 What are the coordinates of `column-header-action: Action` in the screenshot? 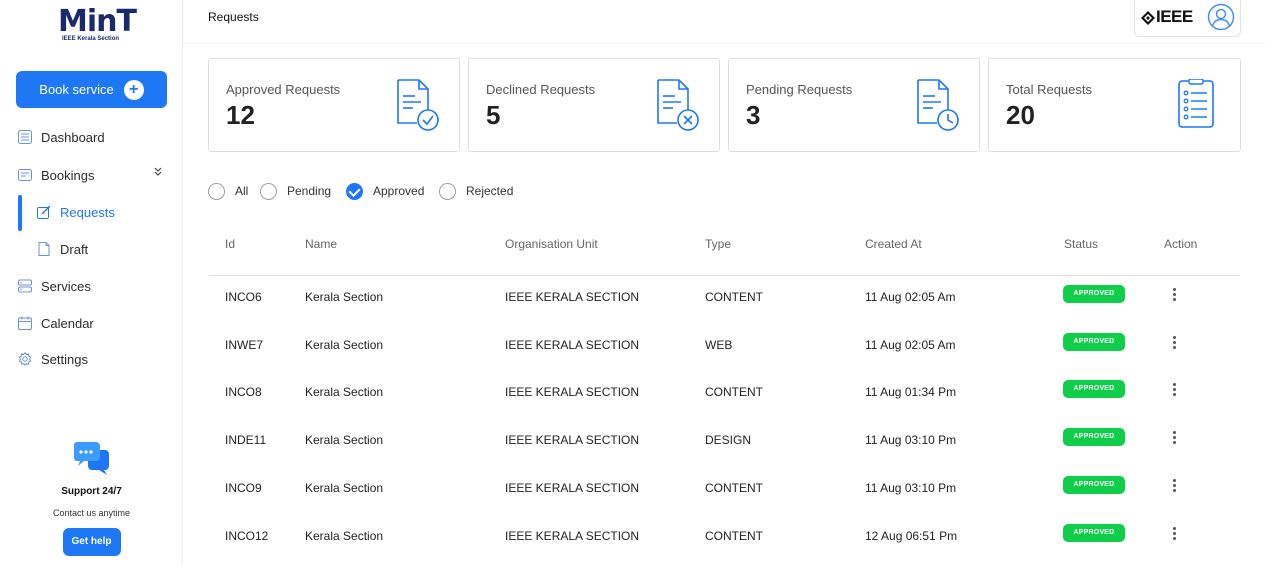 It's located at (1181, 244).